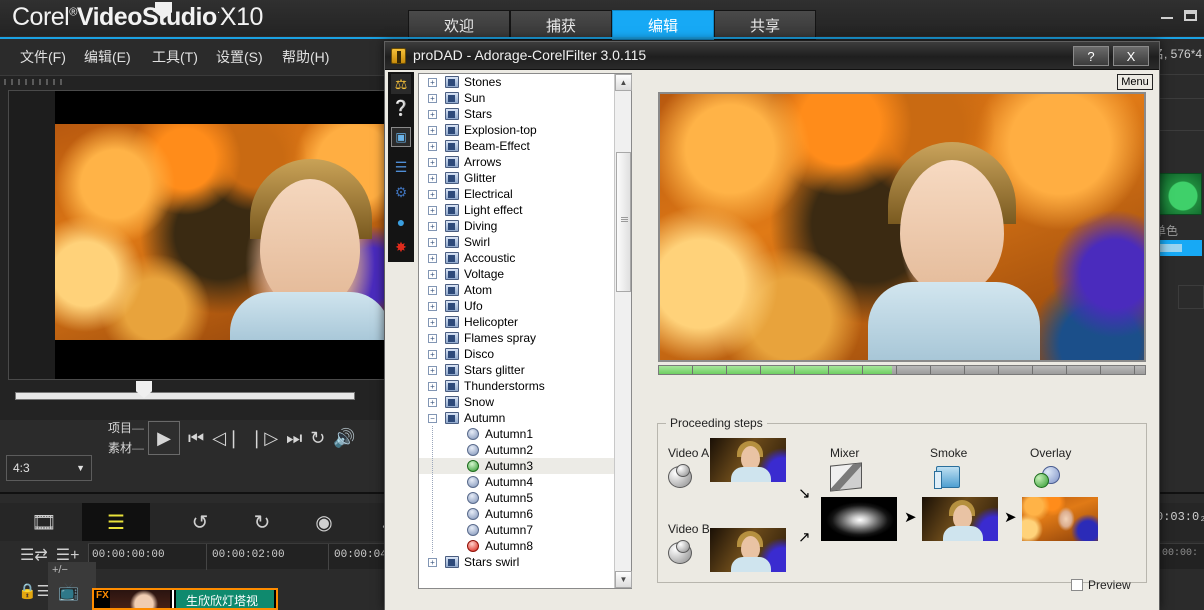  What do you see at coordinates (305, 57) in the screenshot?
I see `menu-help: 帮助(H)` at bounding box center [305, 57].